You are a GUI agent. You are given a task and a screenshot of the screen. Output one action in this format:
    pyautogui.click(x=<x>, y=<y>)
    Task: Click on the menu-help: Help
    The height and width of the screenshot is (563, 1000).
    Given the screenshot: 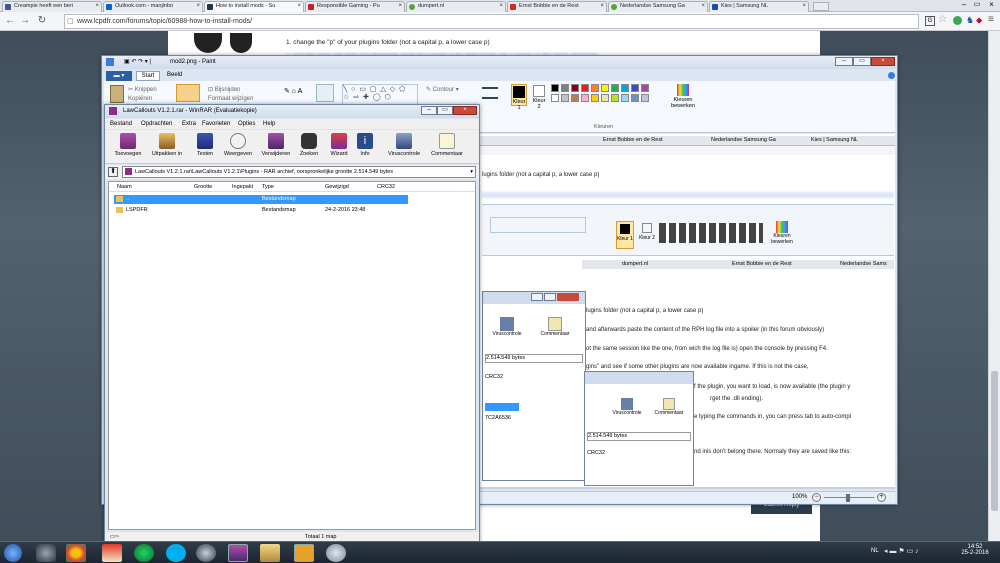 What is the action you would take?
    pyautogui.click(x=269, y=124)
    